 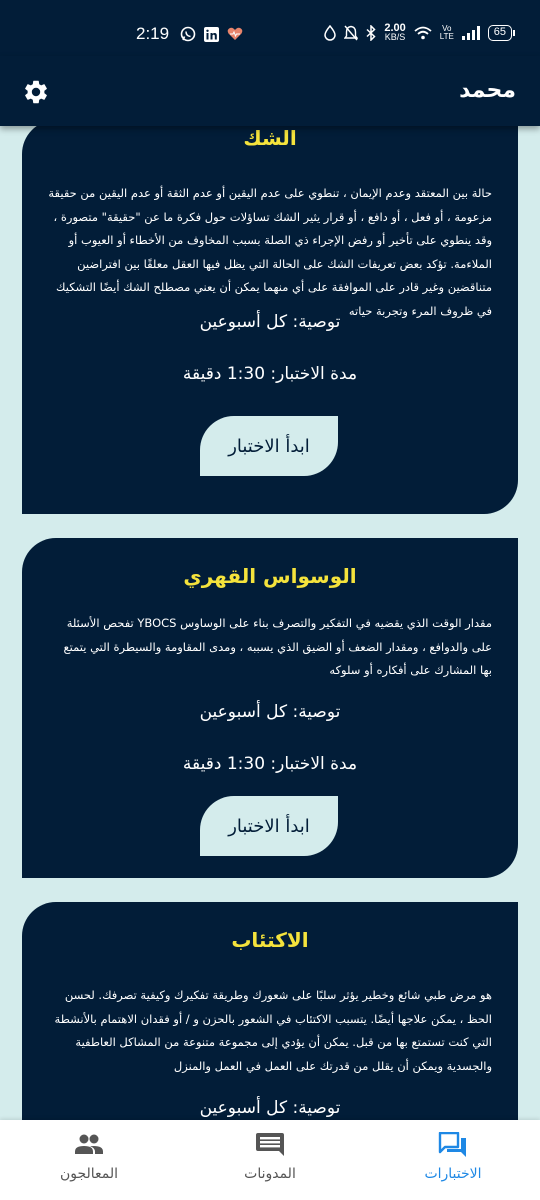 What do you see at coordinates (153, 33) in the screenshot?
I see `status-time: 2:19` at bounding box center [153, 33].